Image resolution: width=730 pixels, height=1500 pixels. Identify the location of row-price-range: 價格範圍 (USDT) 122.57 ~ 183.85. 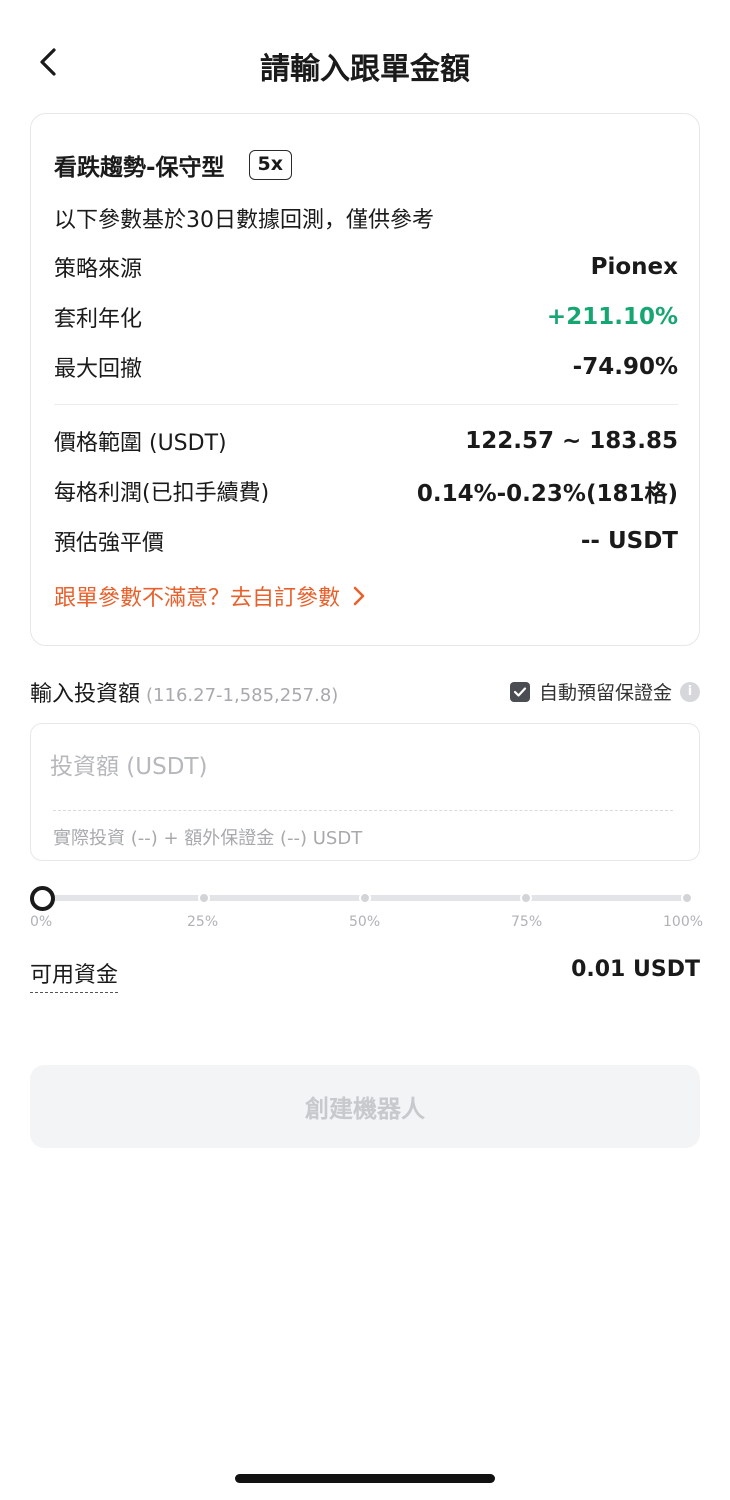
(366, 441).